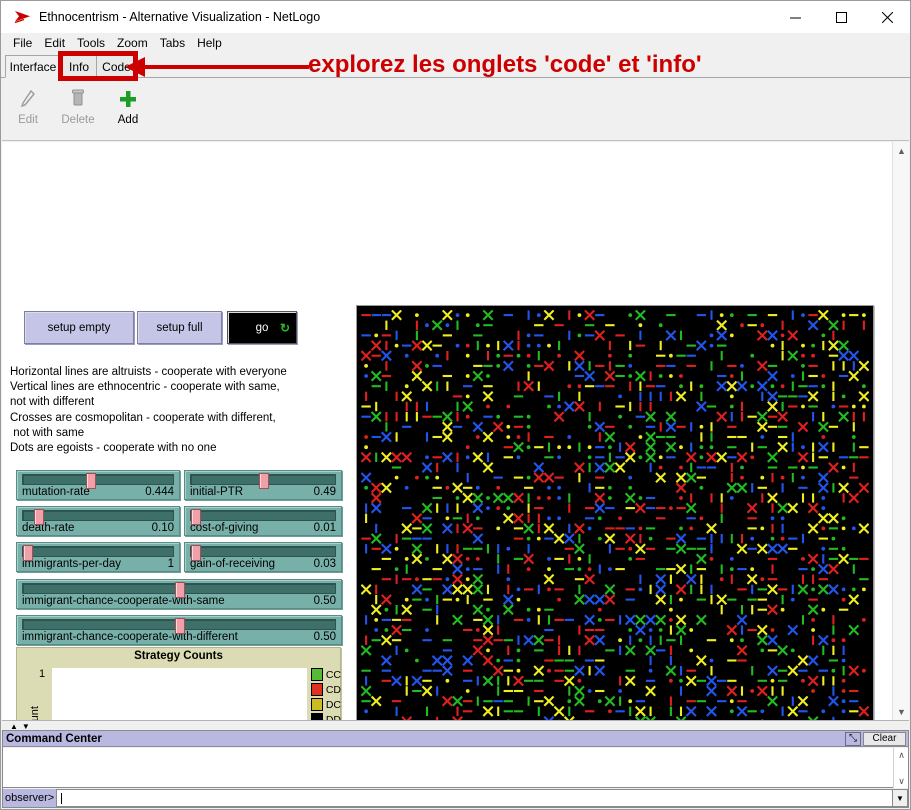  I want to click on slider-initial-ptr: initial-PTR 0.49, so click(263, 485).